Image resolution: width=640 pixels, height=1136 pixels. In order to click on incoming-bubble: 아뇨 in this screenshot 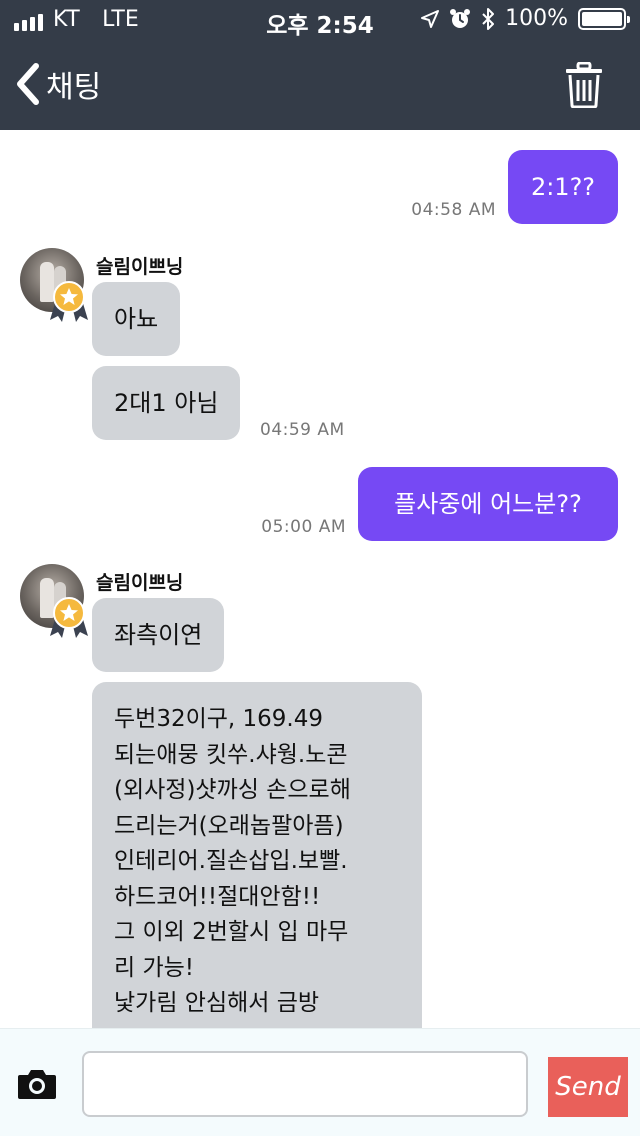, I will do `click(136, 319)`.